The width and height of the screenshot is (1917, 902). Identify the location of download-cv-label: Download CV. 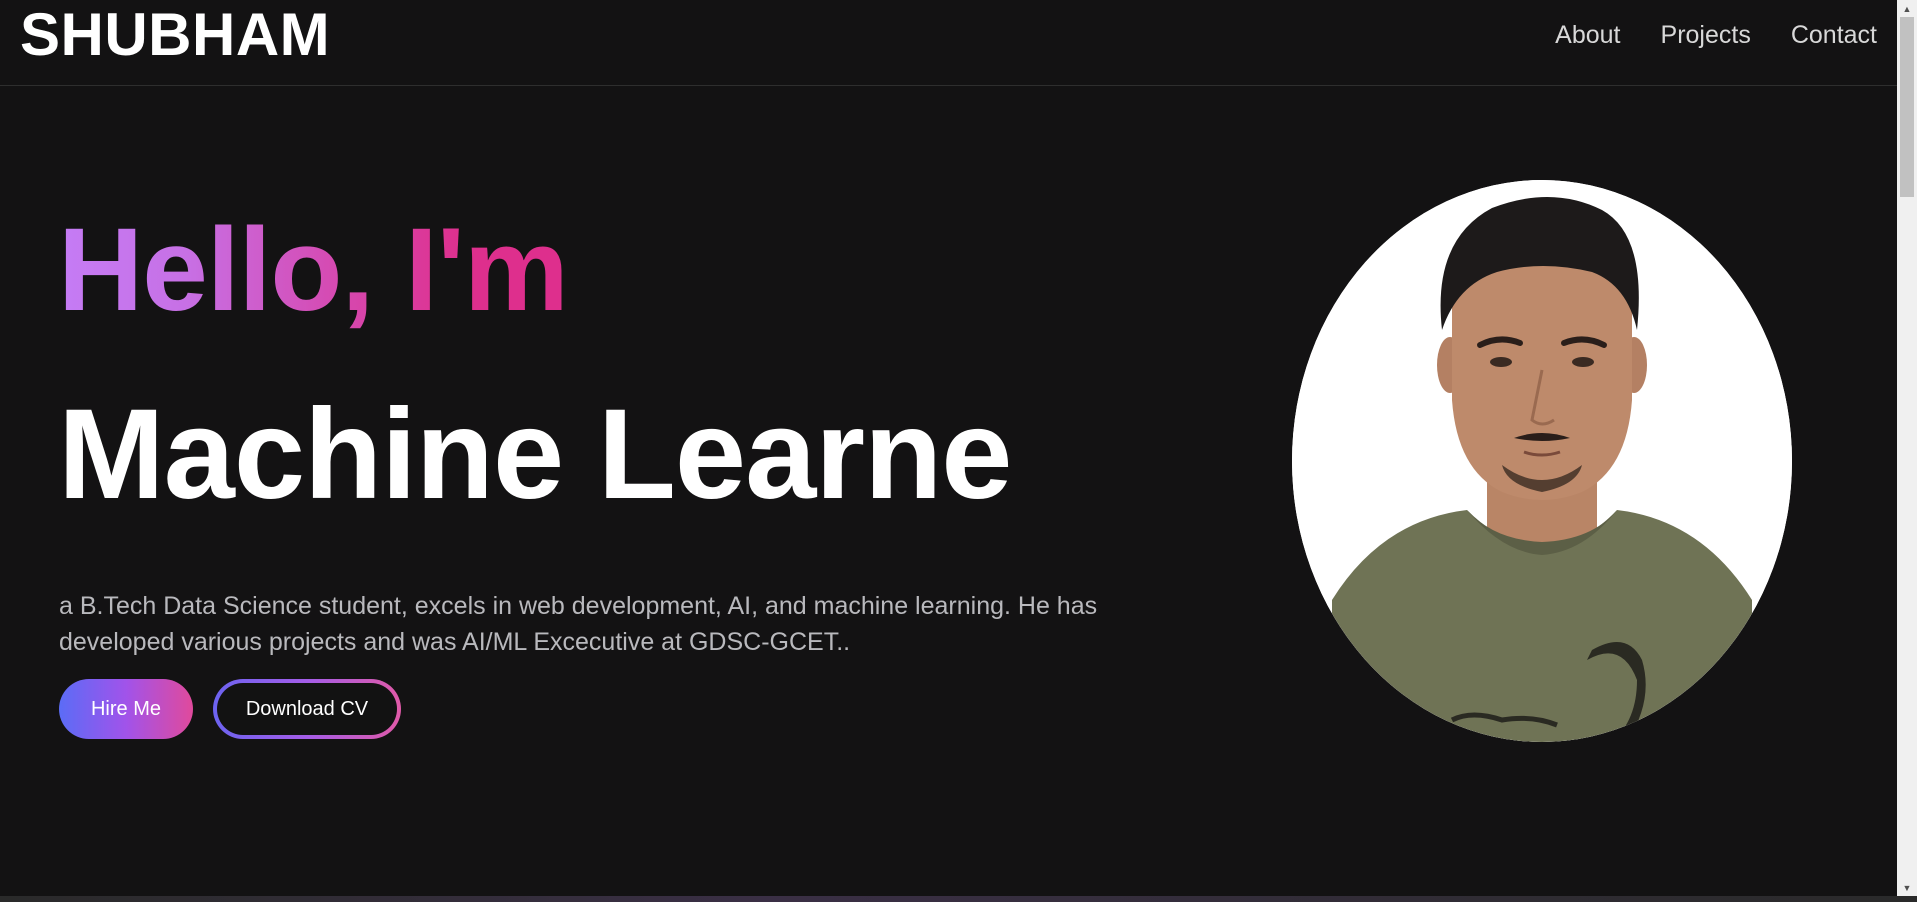
(307, 709).